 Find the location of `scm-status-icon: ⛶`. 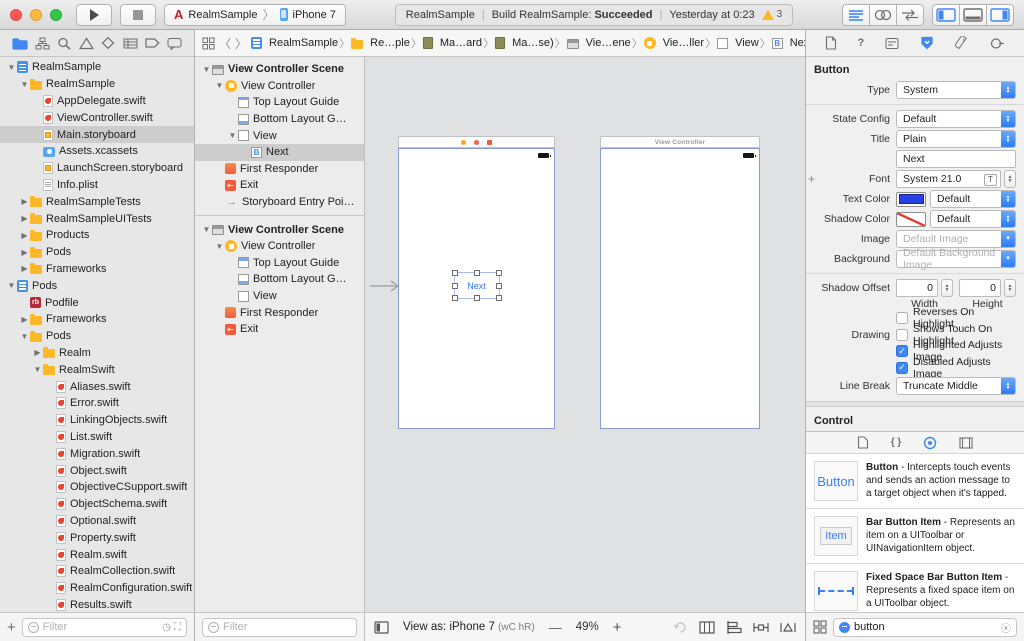

scm-status-icon: ⛶ is located at coordinates (177, 627).